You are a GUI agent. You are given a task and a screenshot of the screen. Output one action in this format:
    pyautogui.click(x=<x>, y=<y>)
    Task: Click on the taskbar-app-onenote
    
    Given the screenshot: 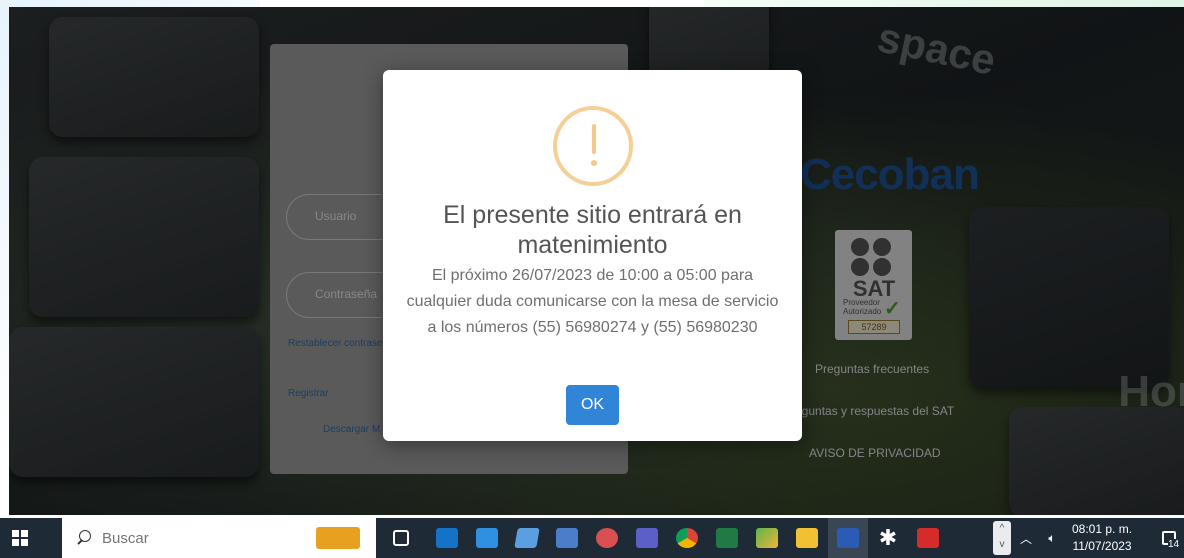 What is the action you would take?
    pyautogui.click(x=527, y=538)
    